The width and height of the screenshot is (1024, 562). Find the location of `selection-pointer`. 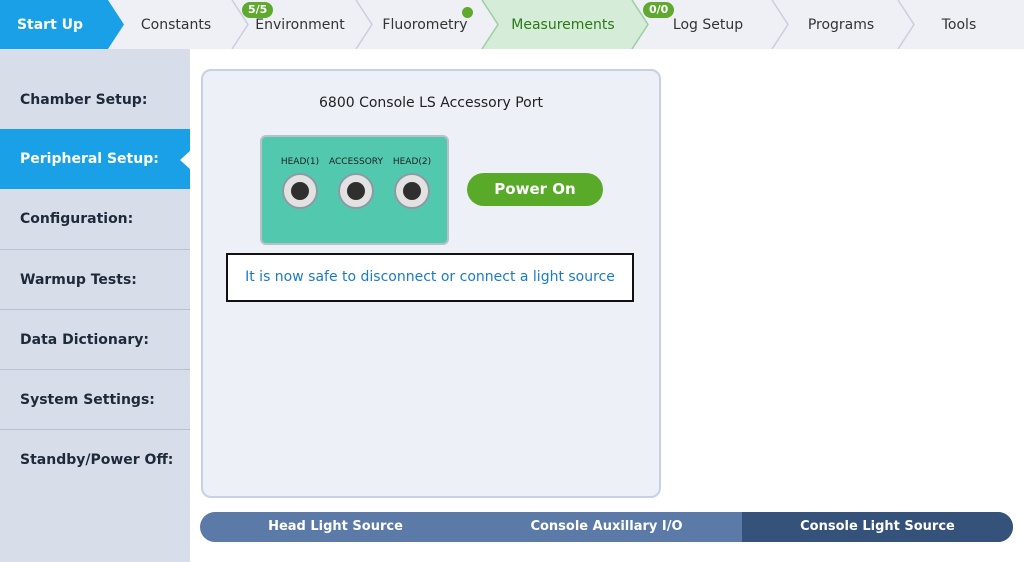

selection-pointer is located at coordinates (185, 160).